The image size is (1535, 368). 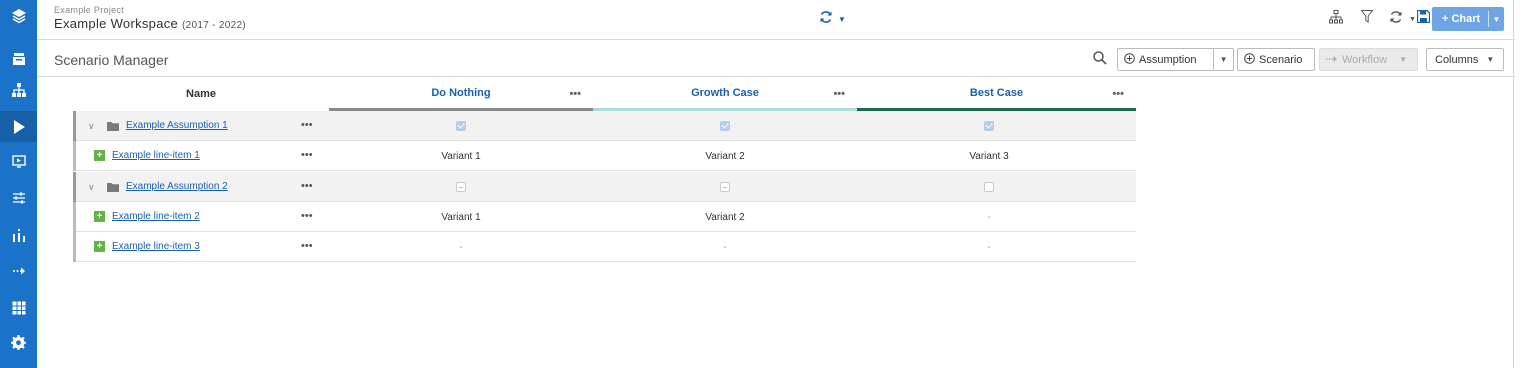 I want to click on checkbox-unchecked, so click(x=989, y=187).